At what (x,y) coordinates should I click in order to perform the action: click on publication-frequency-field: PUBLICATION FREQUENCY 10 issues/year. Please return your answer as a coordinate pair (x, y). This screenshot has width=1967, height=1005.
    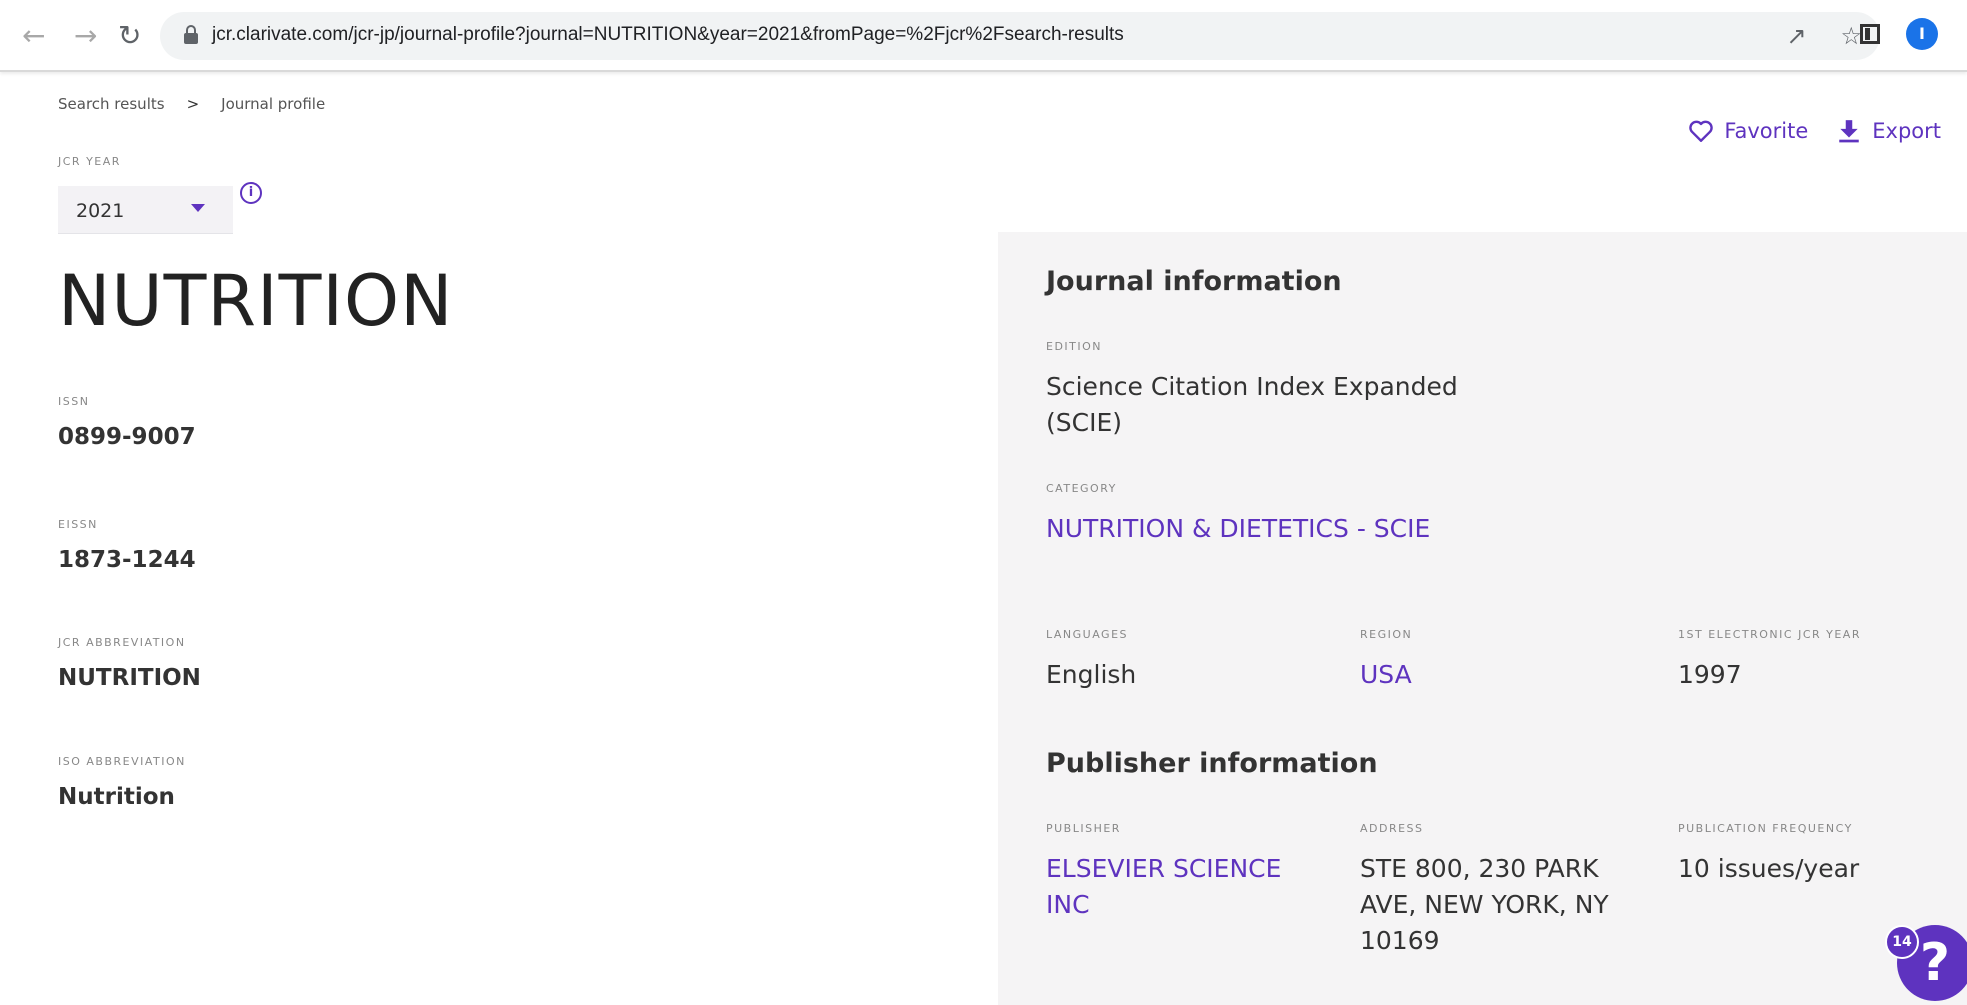
    Looking at the image, I should click on (1803, 854).